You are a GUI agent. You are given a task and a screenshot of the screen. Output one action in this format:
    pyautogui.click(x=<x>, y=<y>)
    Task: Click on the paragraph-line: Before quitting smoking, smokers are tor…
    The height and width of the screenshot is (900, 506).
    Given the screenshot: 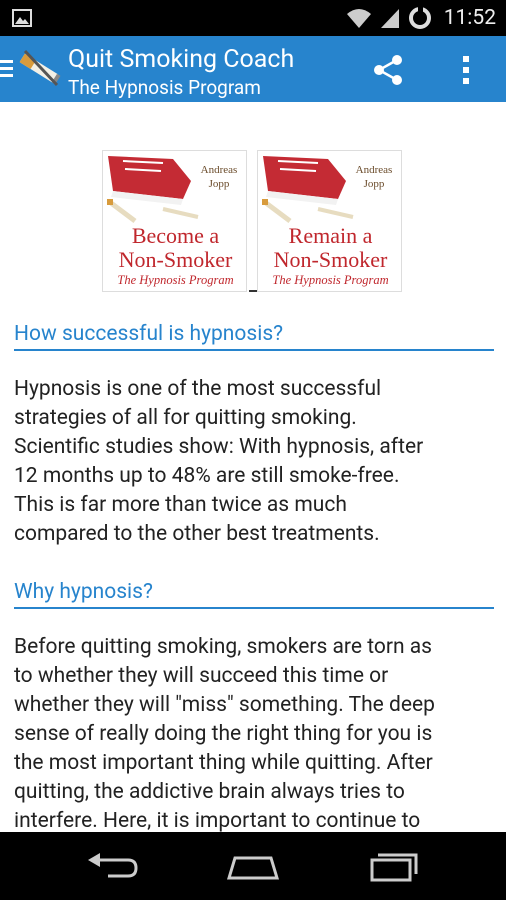 What is the action you would take?
    pyautogui.click(x=223, y=647)
    